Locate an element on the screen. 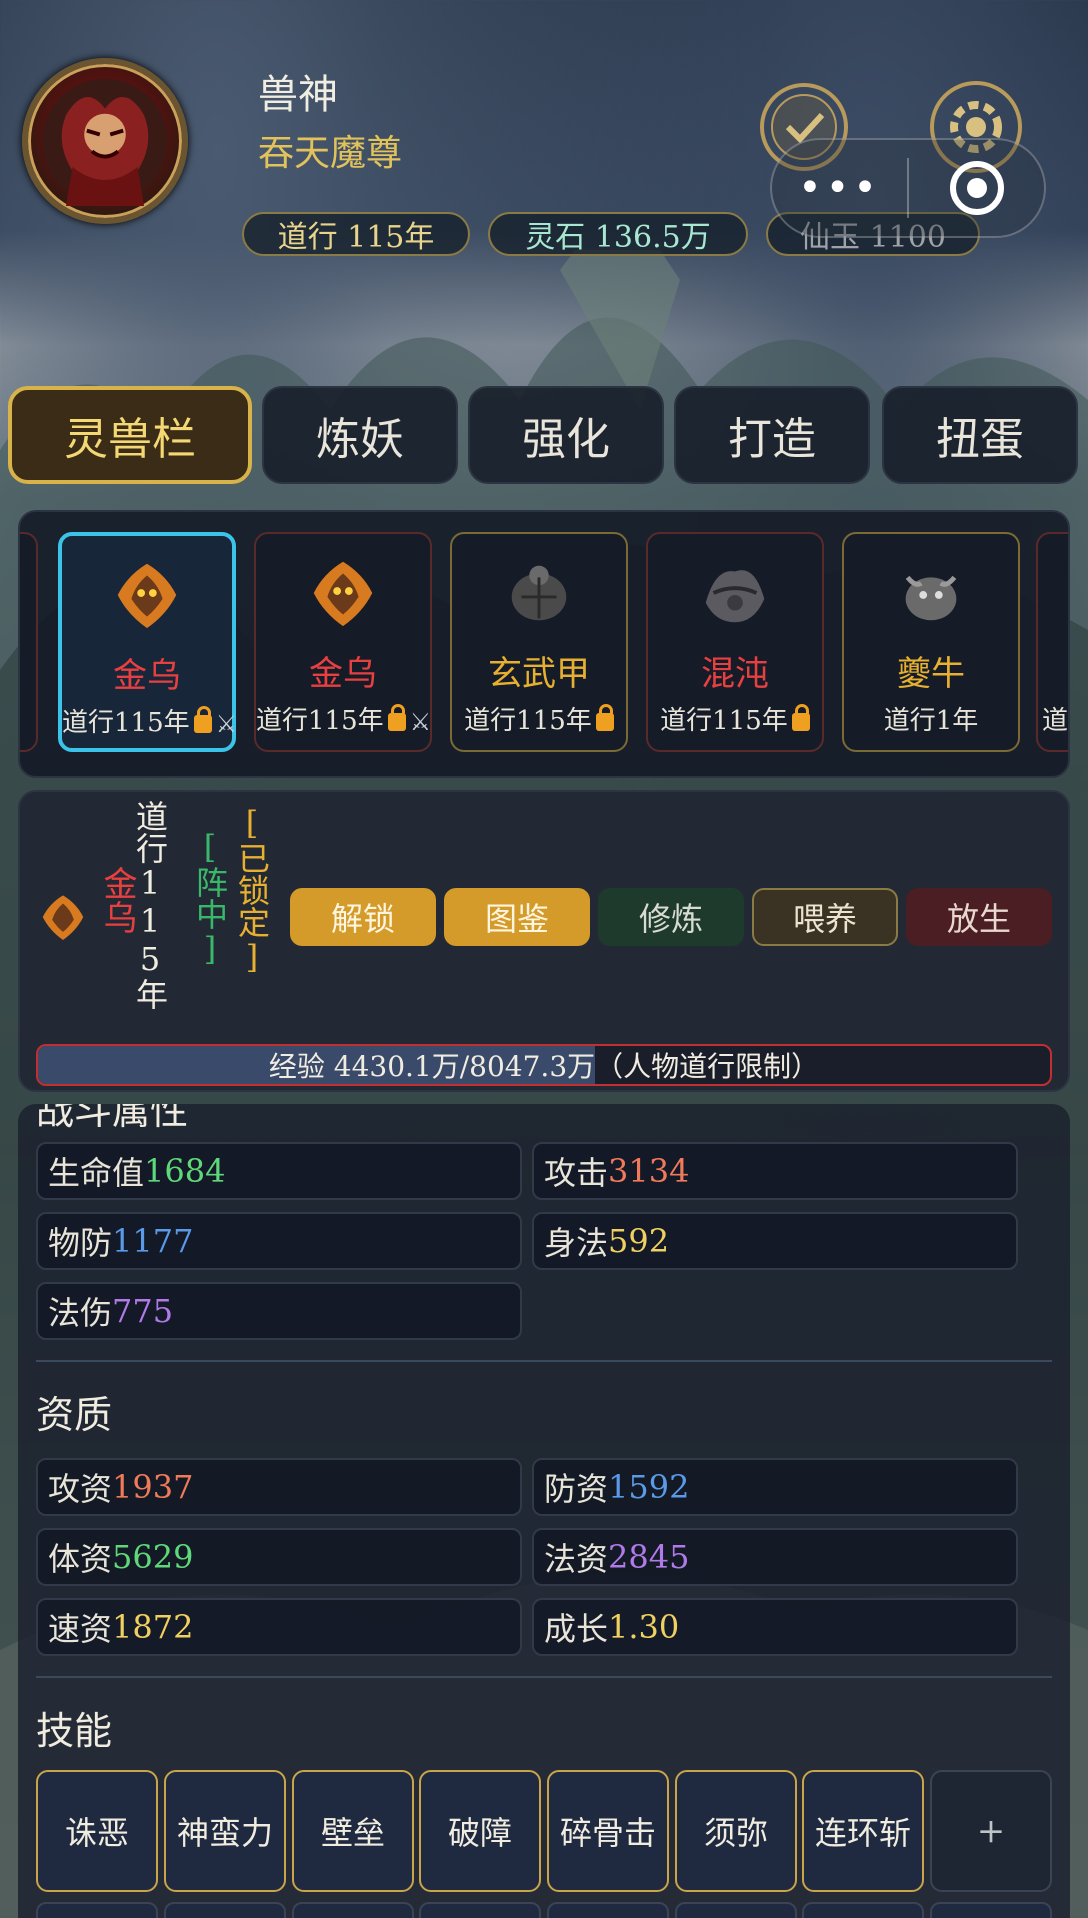 The image size is (1088, 1918). skill-slot: 碎骨击 is located at coordinates (608, 1831).